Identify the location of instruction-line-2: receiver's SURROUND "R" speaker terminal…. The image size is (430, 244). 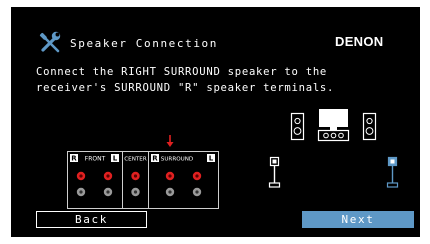
(185, 88).